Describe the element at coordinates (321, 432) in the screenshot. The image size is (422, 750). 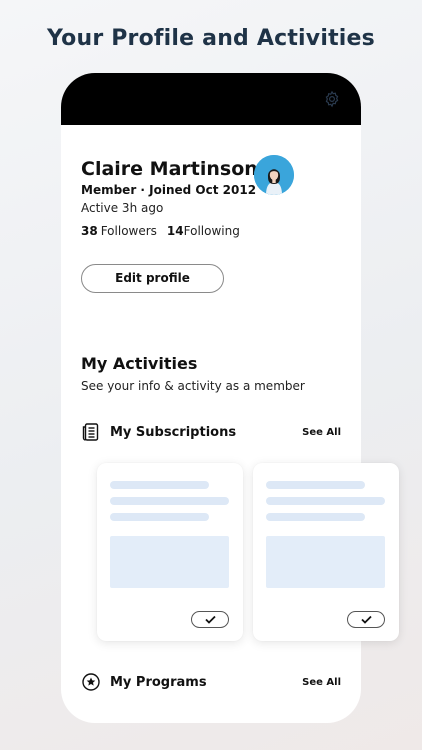
I see `subscriptions-see-all-link: See All` at that location.